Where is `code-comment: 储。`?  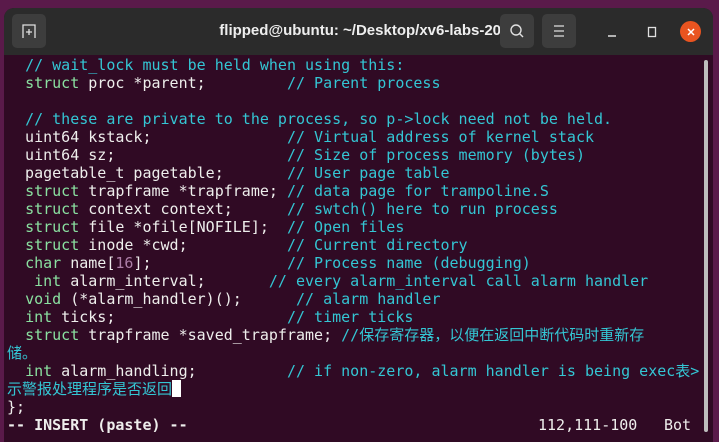 code-comment: 储。 is located at coordinates (22, 353).